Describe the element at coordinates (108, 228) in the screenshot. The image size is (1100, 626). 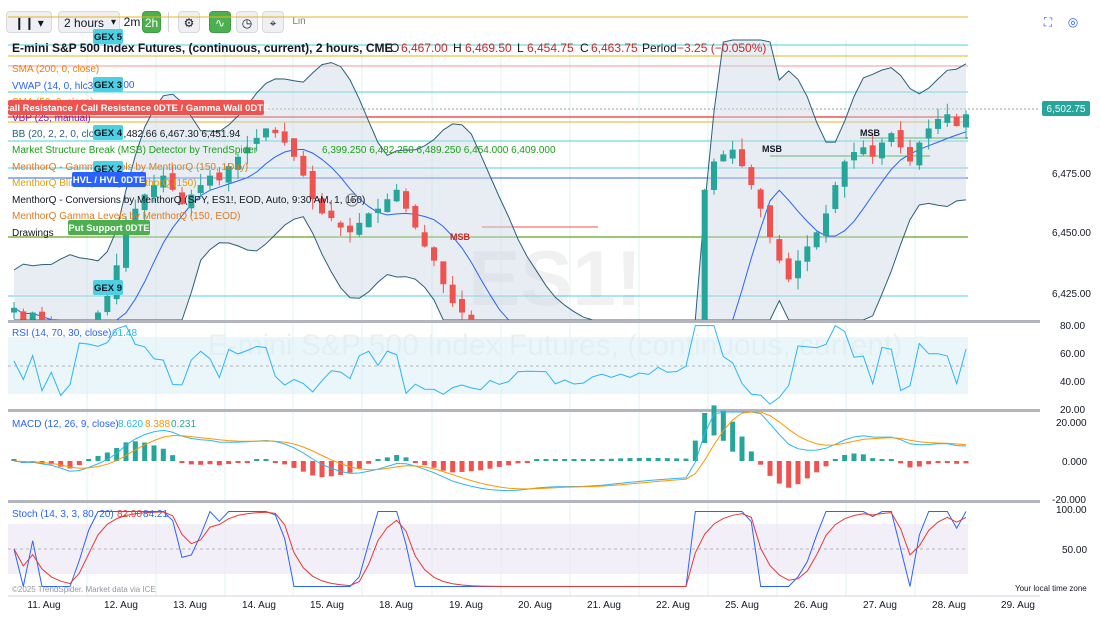
I see `level-tag-label: Put Support 0DTE` at that location.